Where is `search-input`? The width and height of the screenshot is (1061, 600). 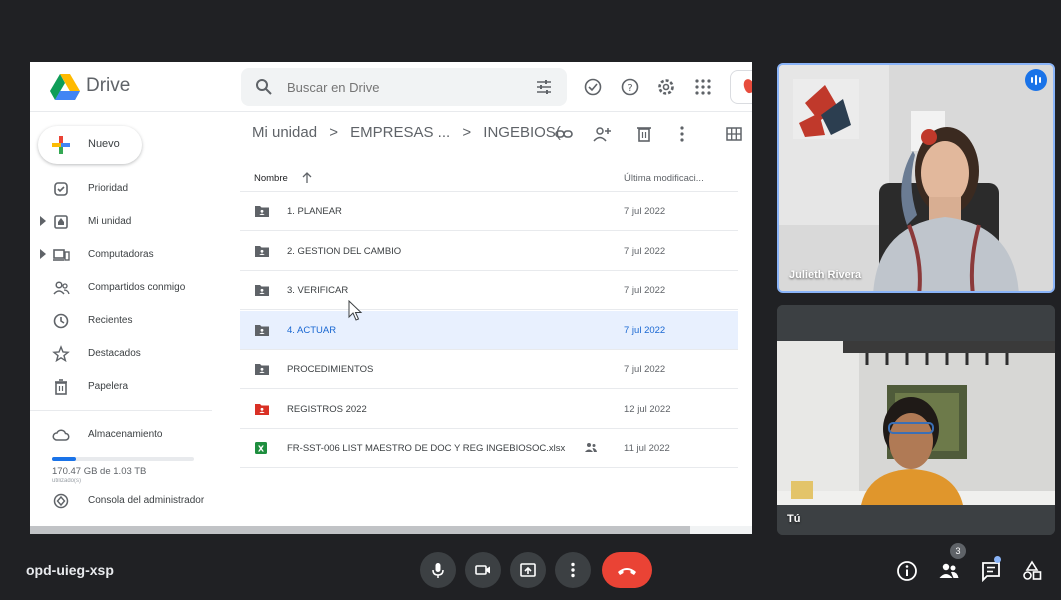
search-input is located at coordinates (397, 87).